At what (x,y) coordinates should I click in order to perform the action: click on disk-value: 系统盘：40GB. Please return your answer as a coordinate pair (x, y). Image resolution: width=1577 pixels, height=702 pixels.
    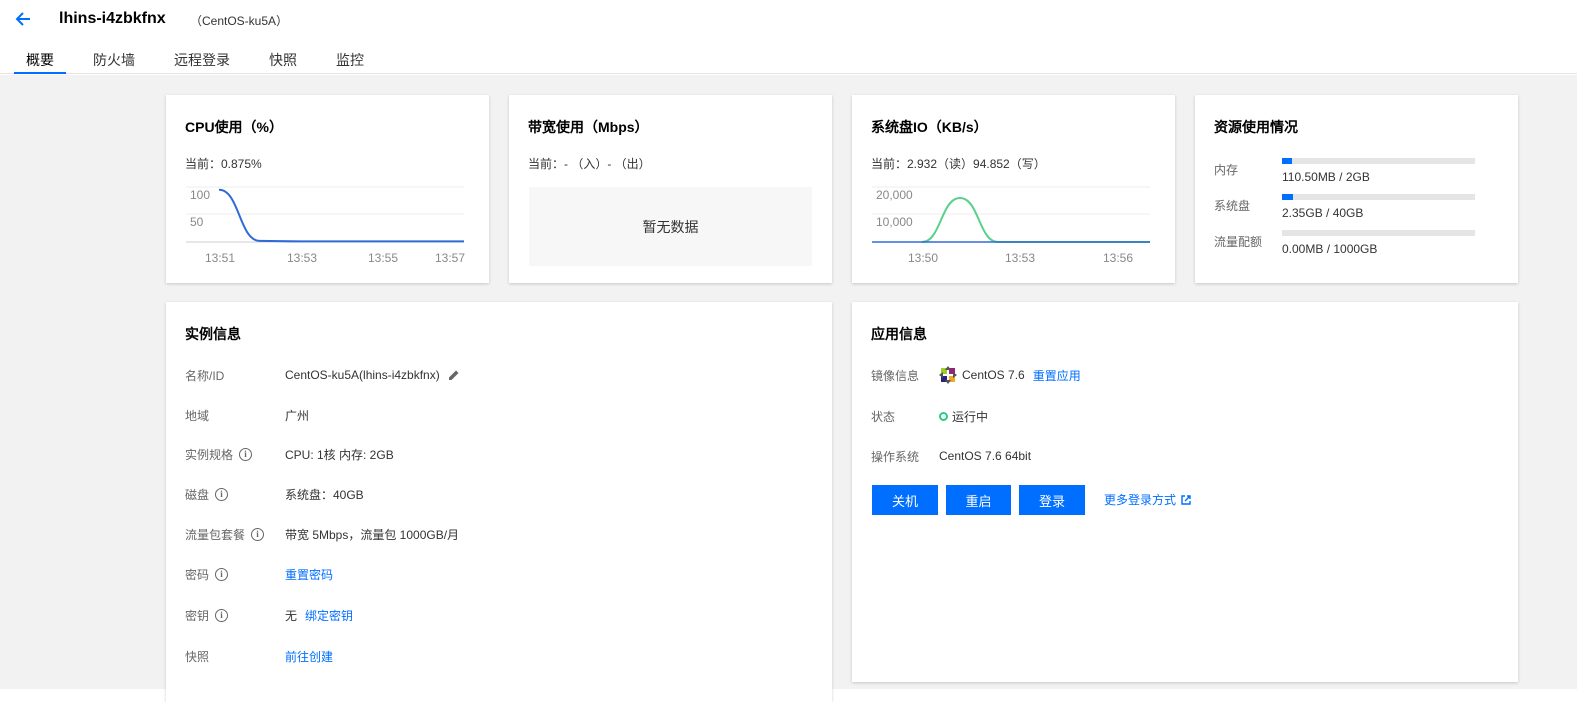
    Looking at the image, I should click on (324, 494).